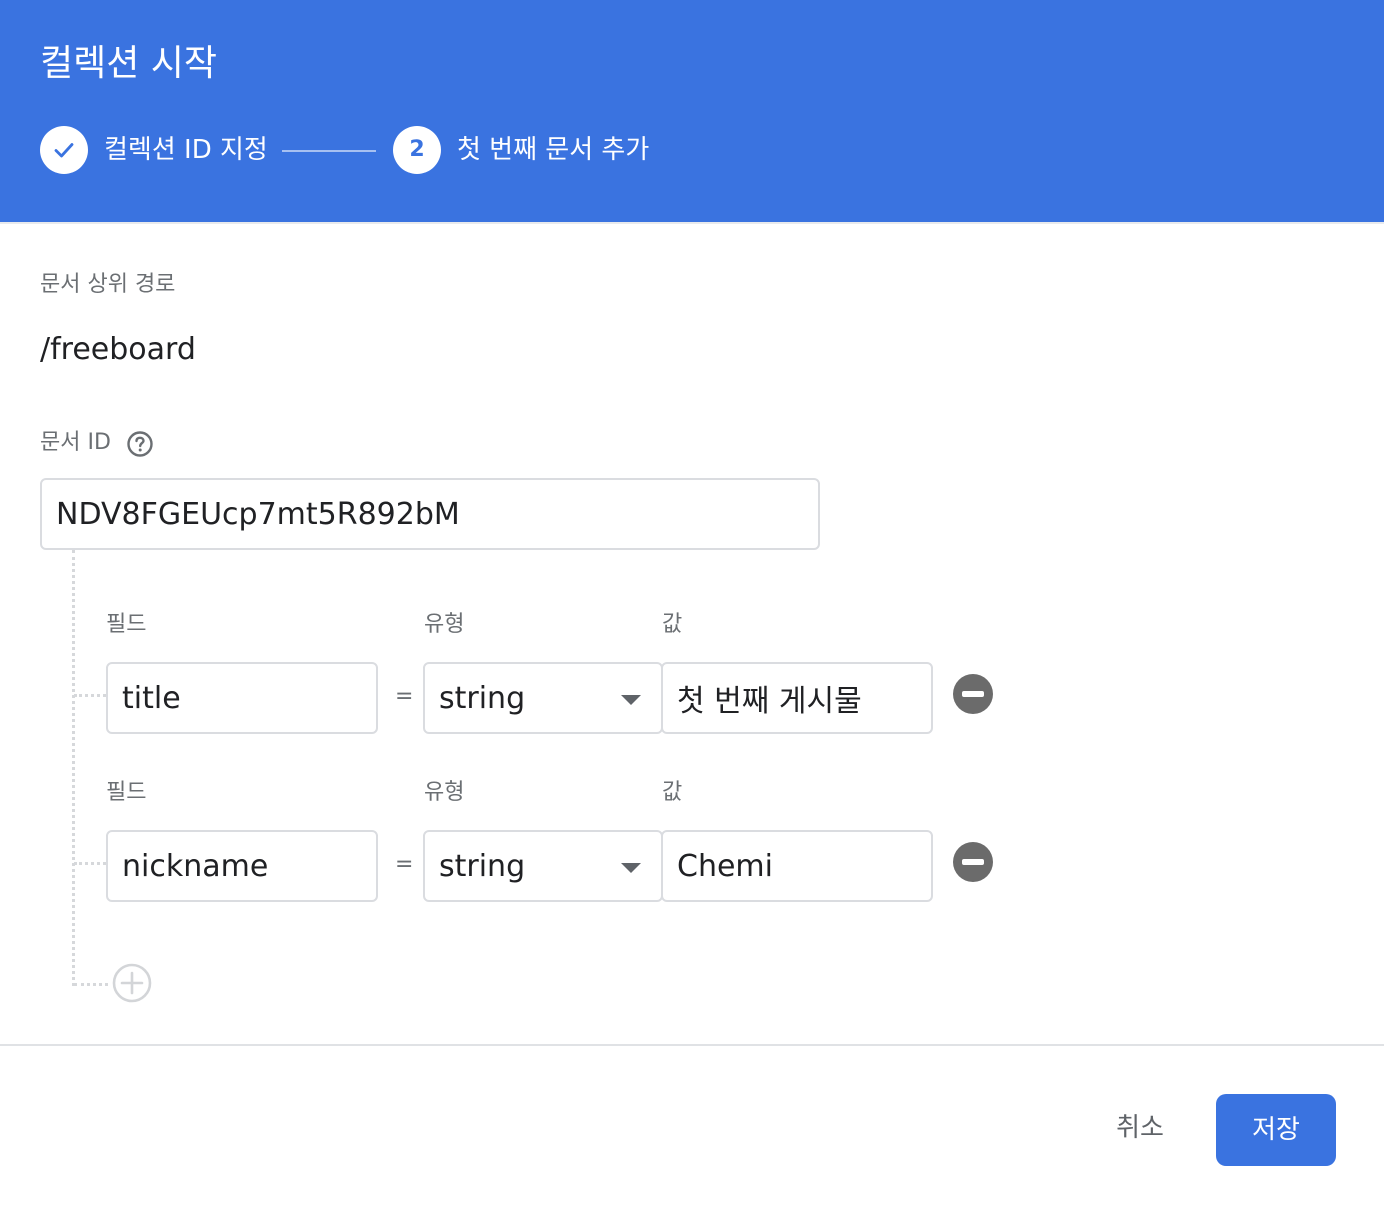  Describe the element at coordinates (329, 151) in the screenshot. I see `stepper-connector` at that location.